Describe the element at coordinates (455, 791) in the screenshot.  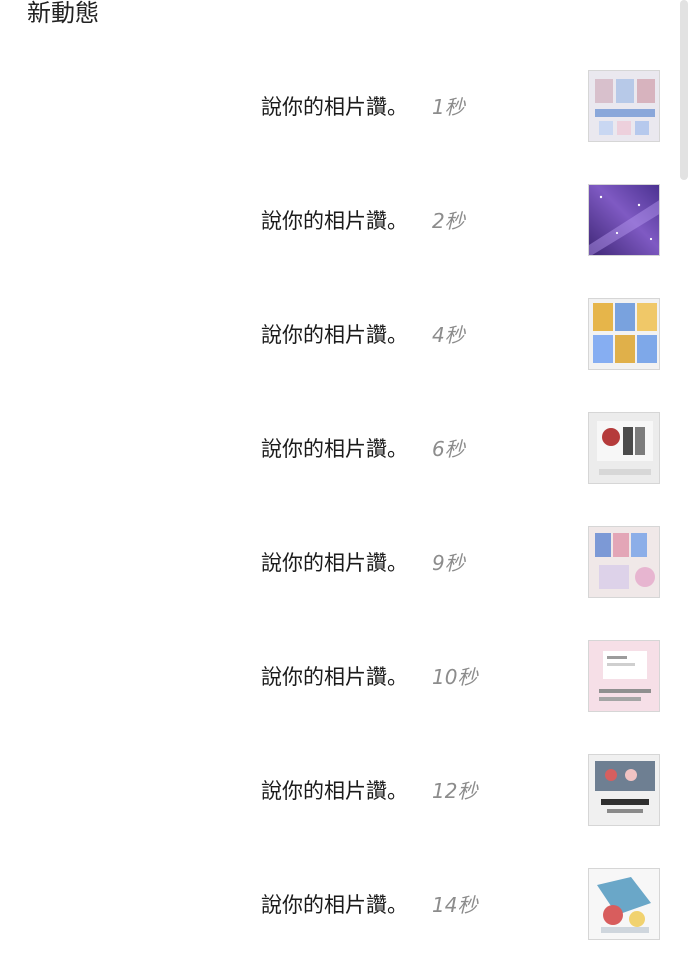
I see `notification-time: 12秒` at that location.